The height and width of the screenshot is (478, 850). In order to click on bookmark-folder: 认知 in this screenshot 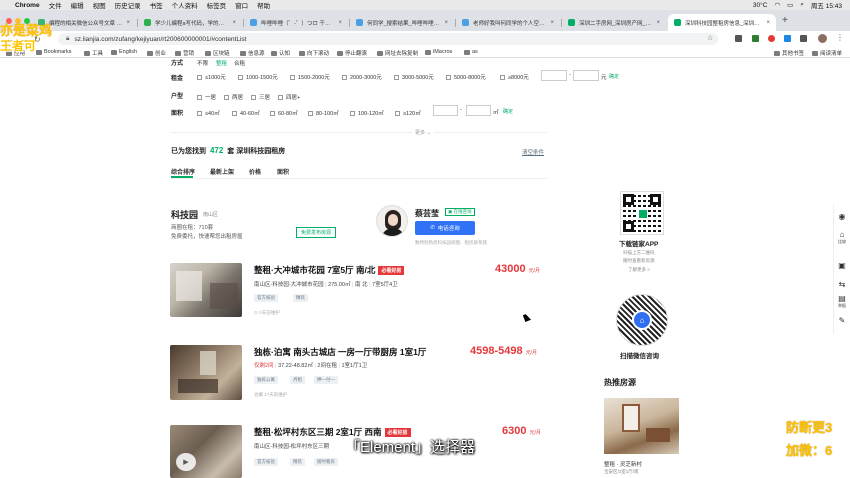, I will do `click(280, 53)`.